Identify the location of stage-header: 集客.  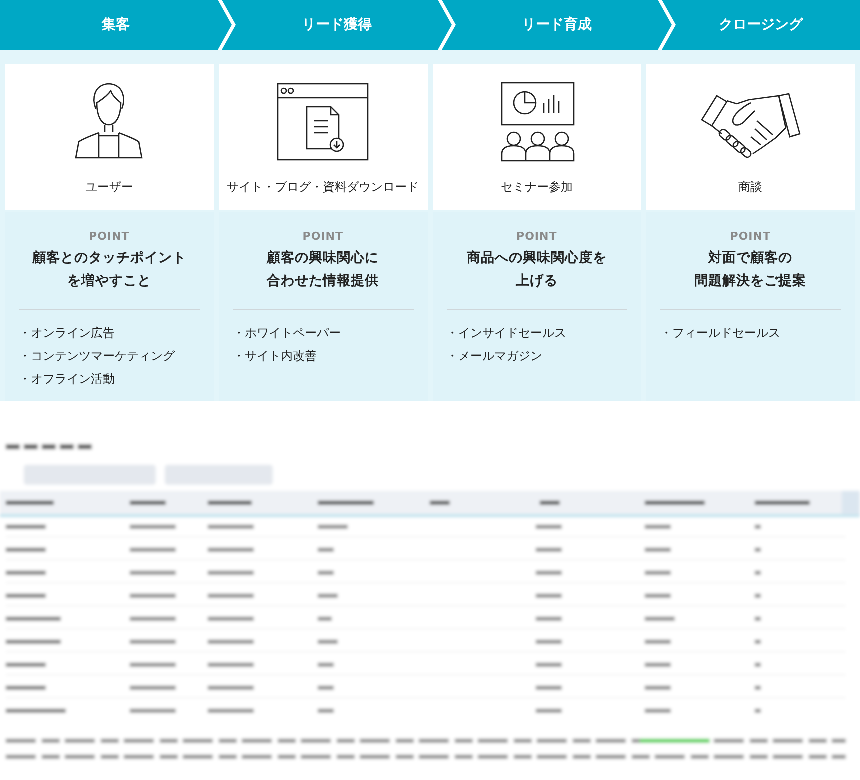
(116, 25).